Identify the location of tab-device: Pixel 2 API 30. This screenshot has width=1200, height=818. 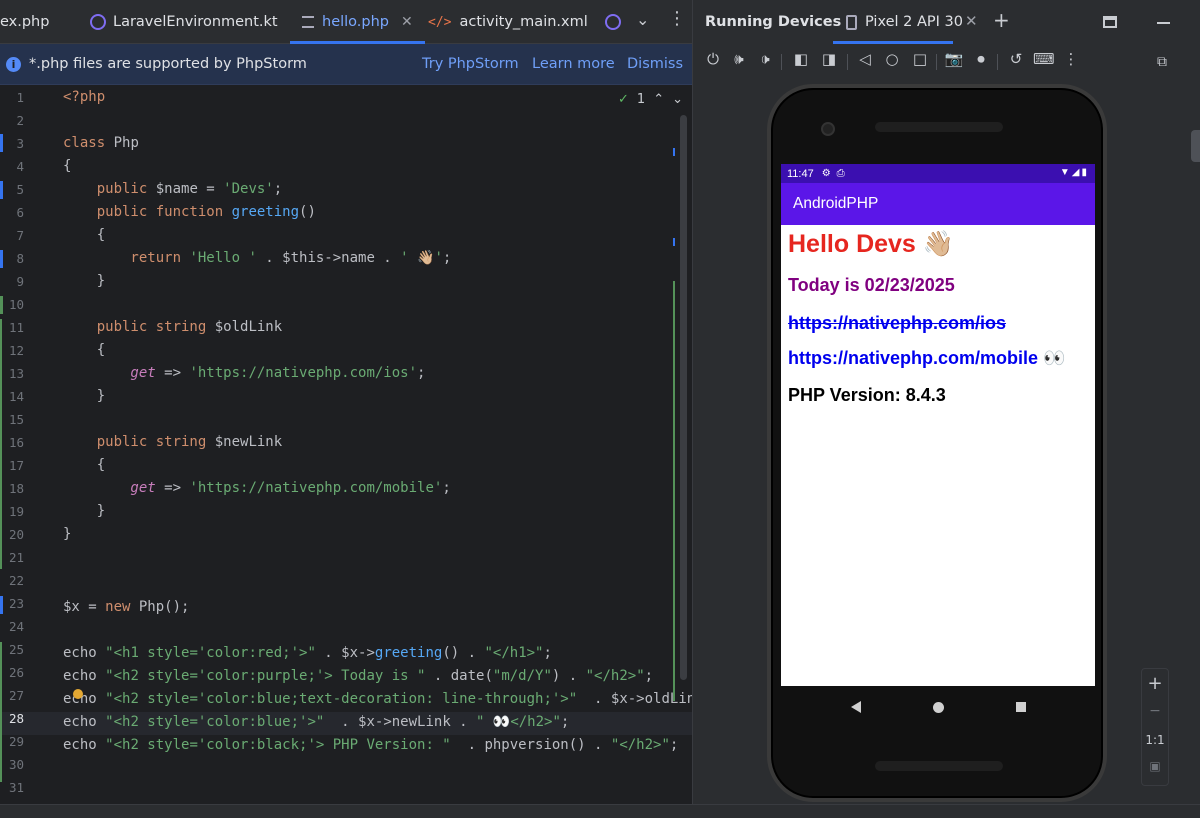
(904, 22).